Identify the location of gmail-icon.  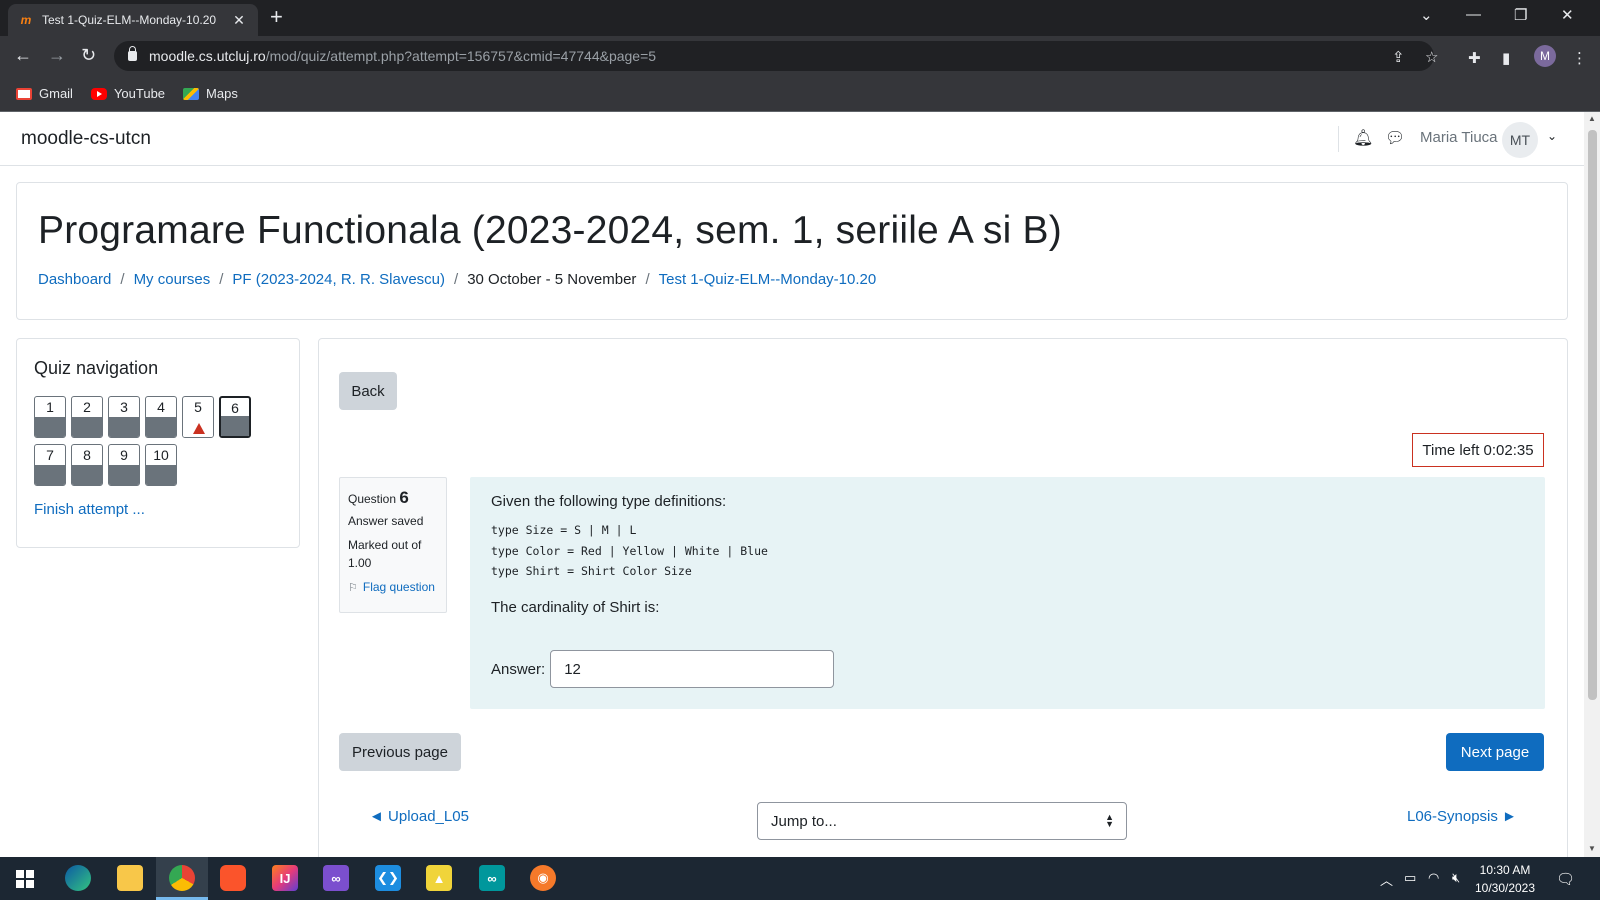
(24, 93).